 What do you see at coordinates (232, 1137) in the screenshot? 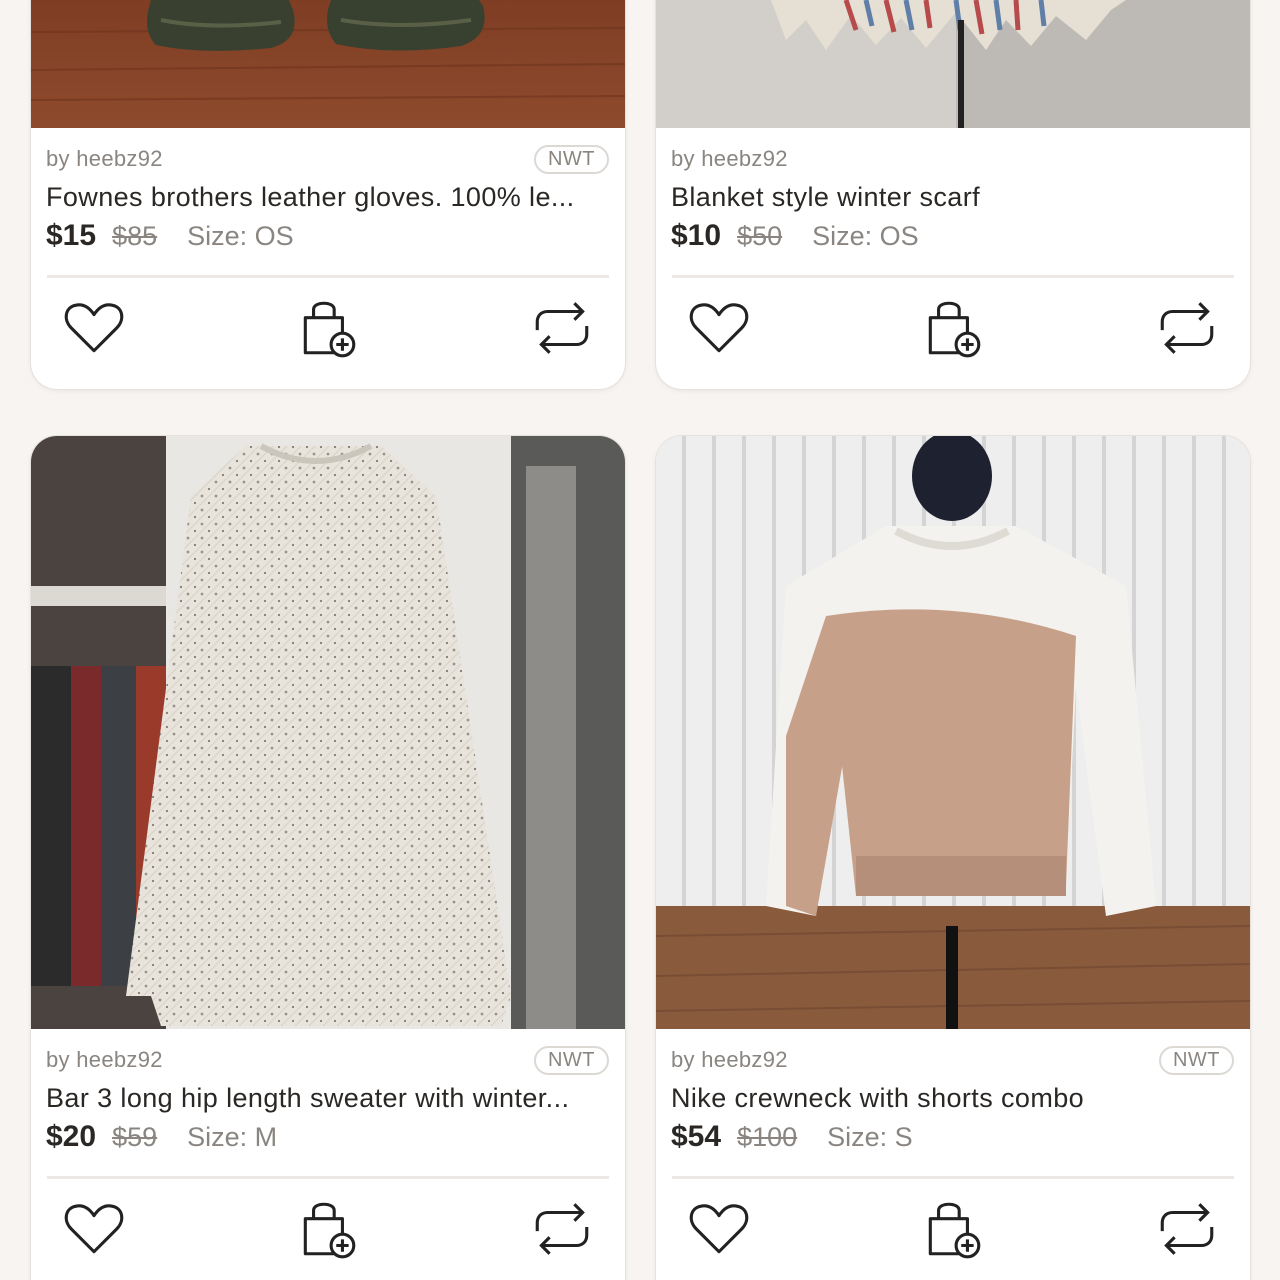
I see `listing-size: Size: M` at bounding box center [232, 1137].